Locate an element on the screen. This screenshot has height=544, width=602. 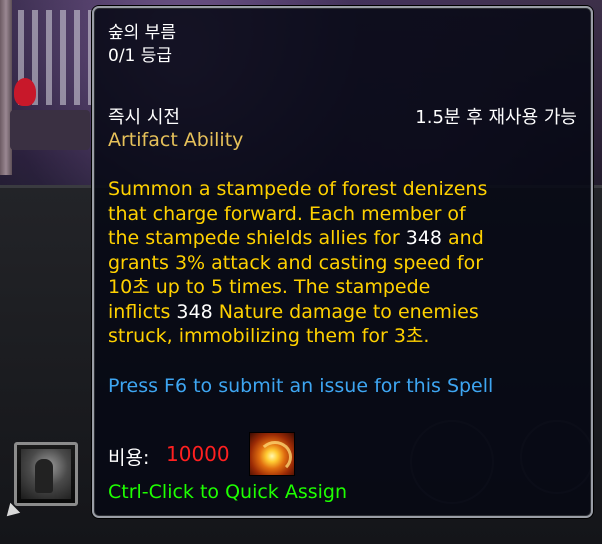
cost-value: 10000 is located at coordinates (198, 454).